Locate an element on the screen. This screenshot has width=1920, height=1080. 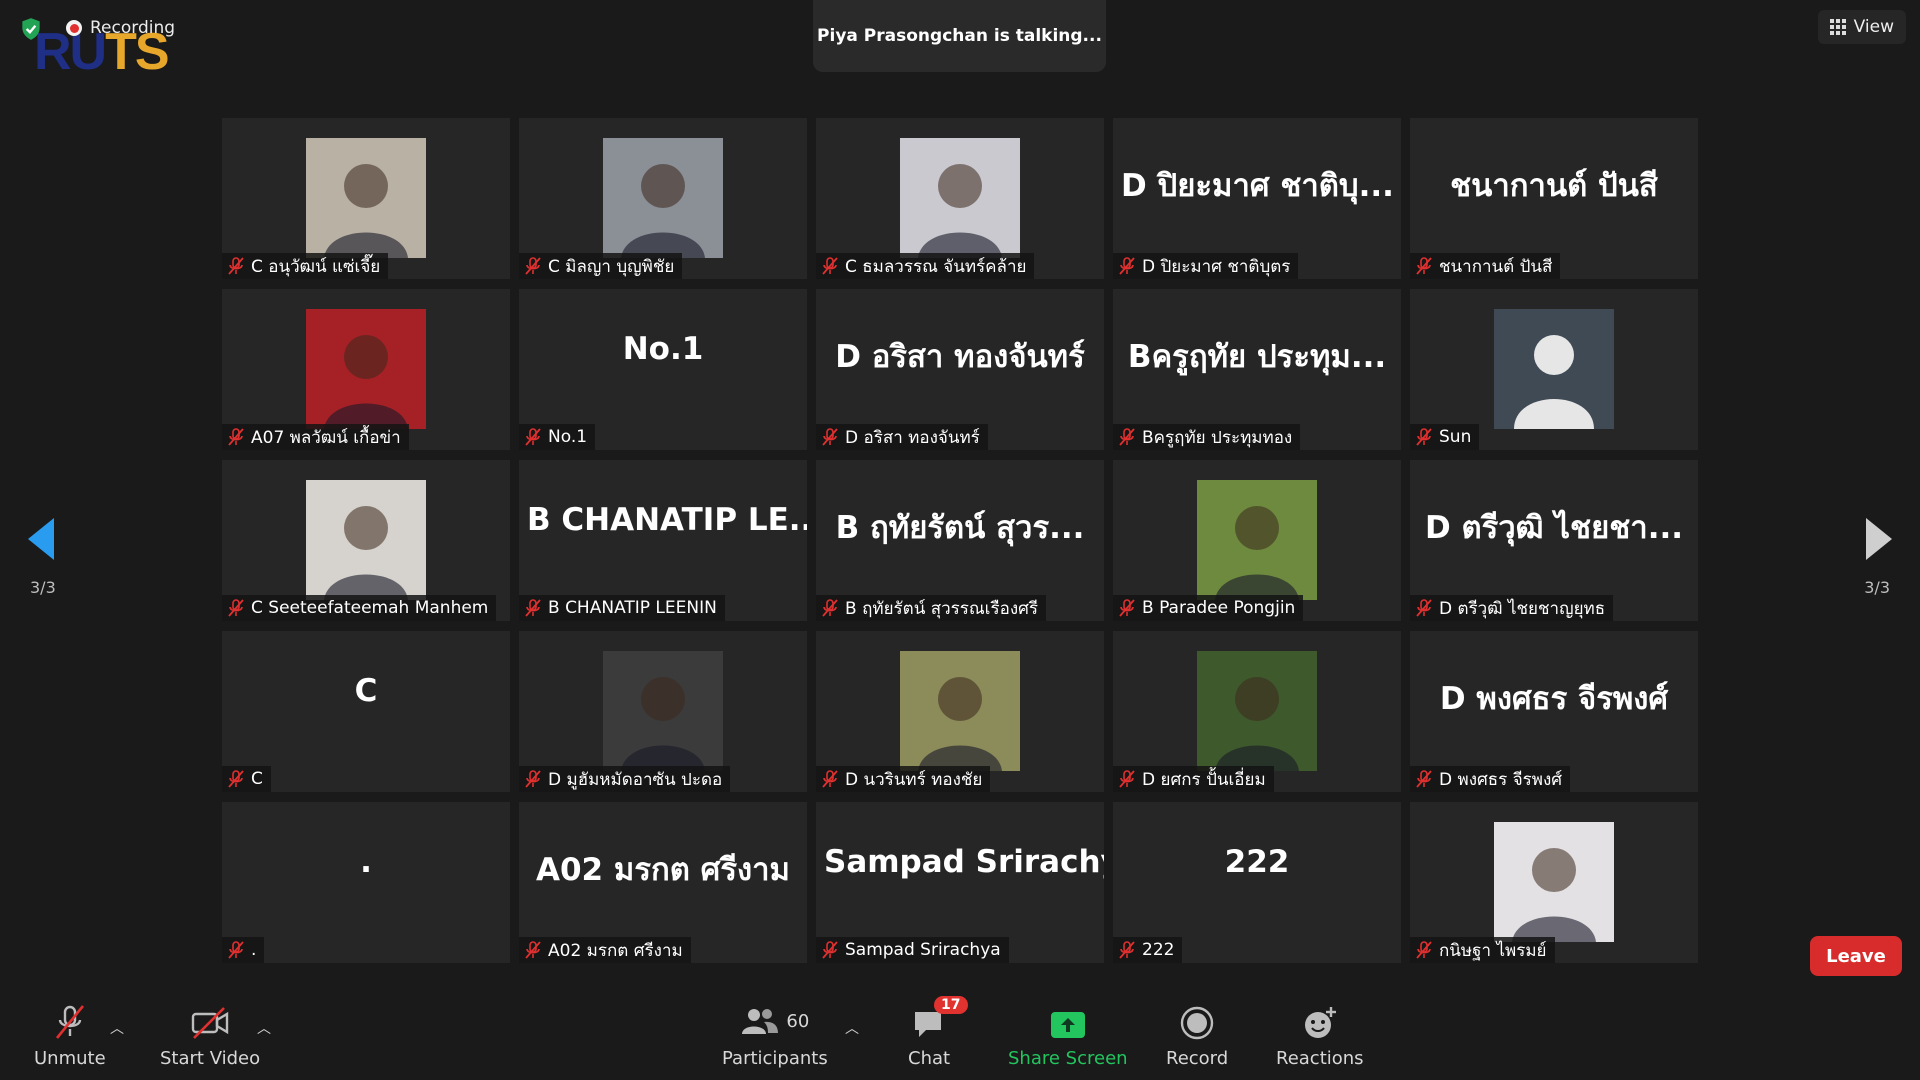
participant-display-name: Sampad Srirachya is located at coordinates (964, 862).